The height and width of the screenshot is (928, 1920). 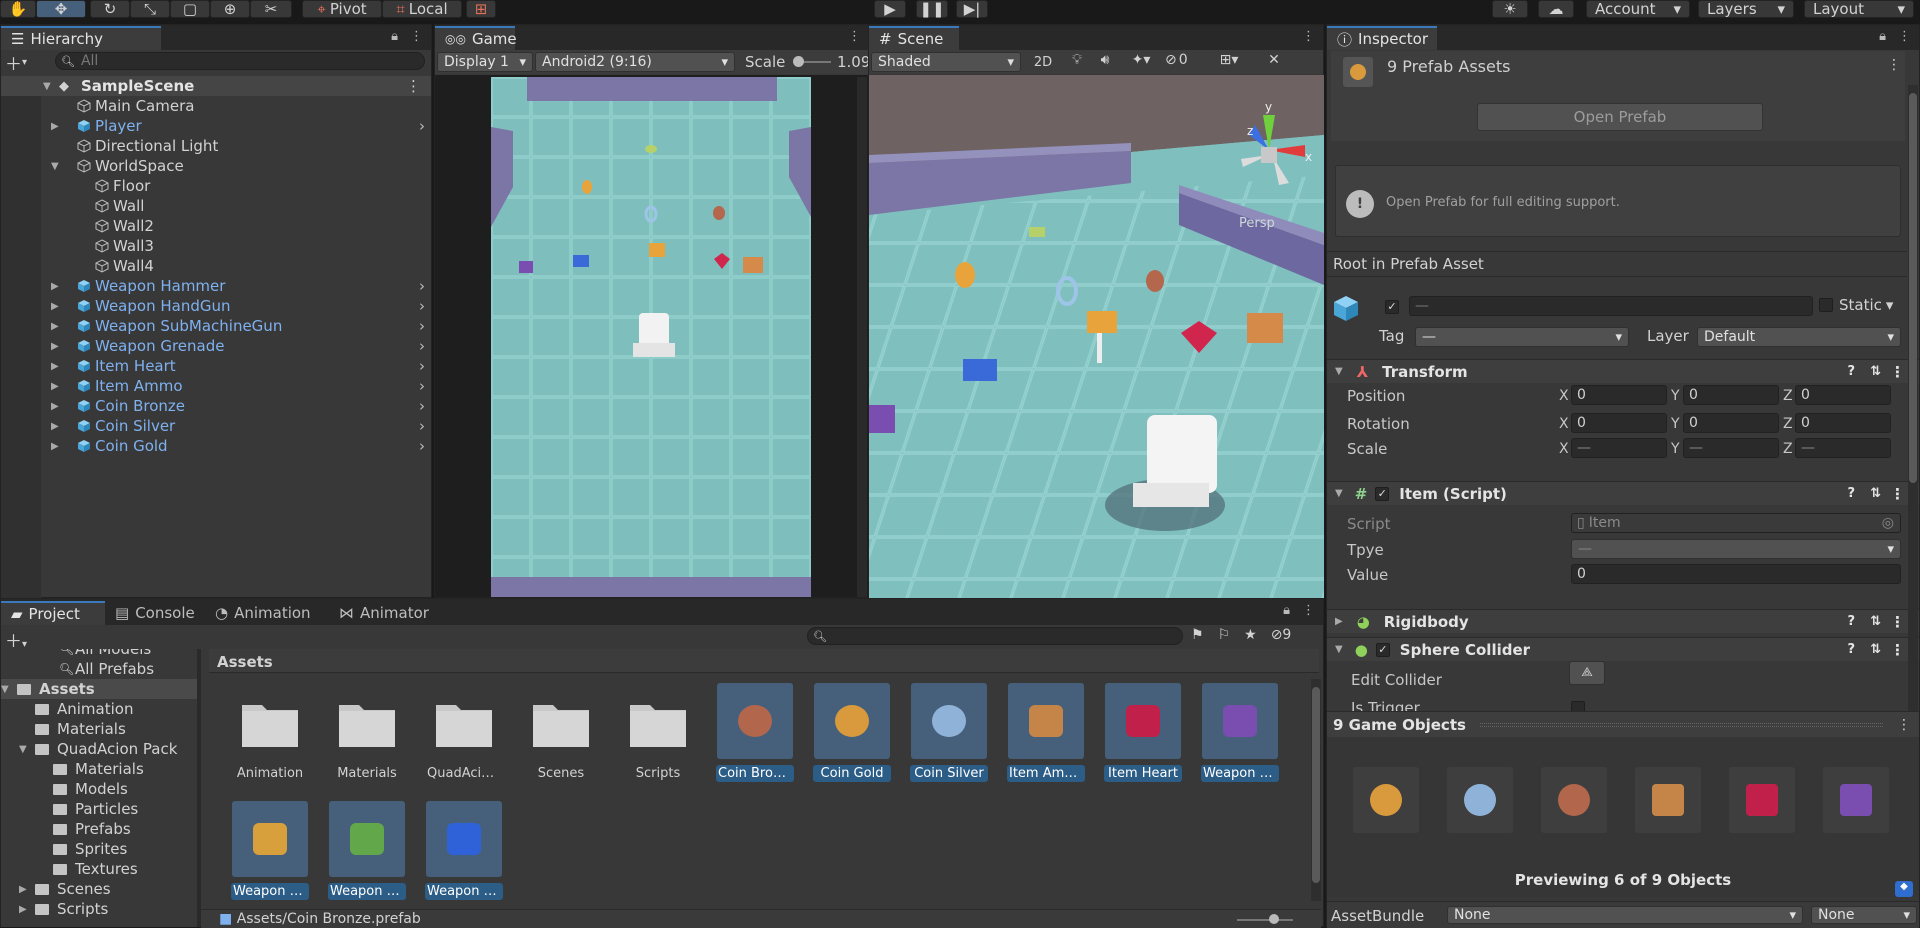 I want to click on collapse-icon: ▼, so click(x=23, y=749).